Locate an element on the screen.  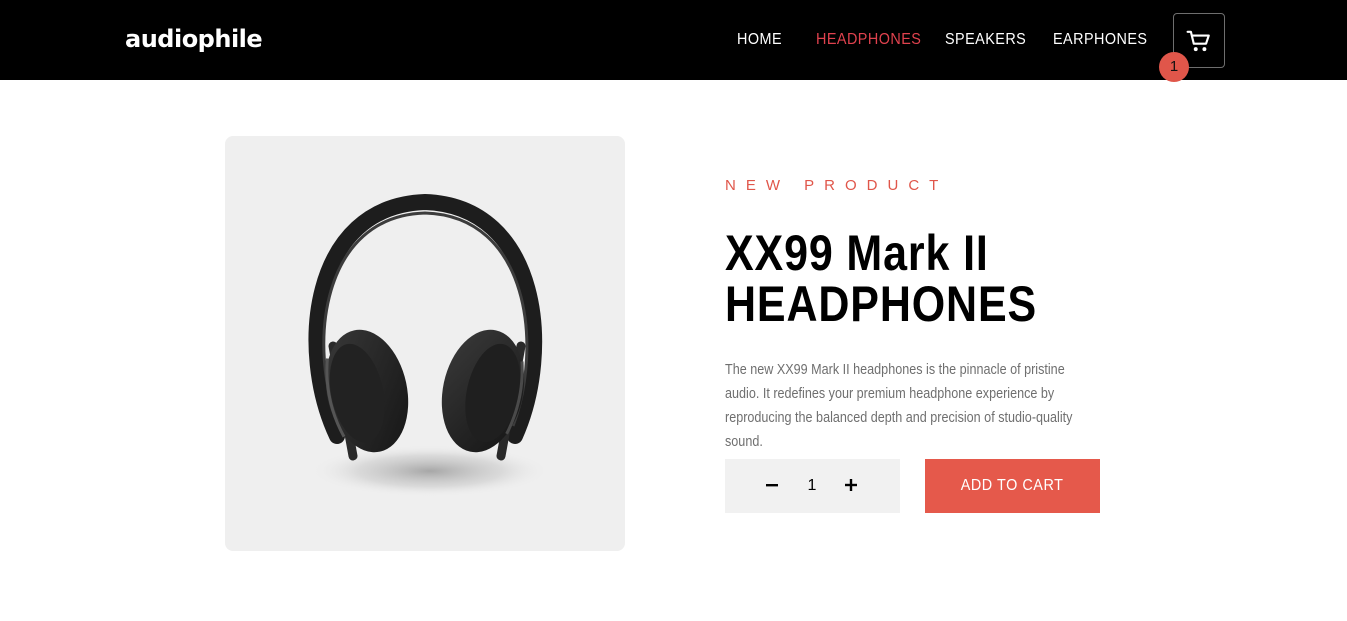
nav-link-home: HOME is located at coordinates (759, 40).